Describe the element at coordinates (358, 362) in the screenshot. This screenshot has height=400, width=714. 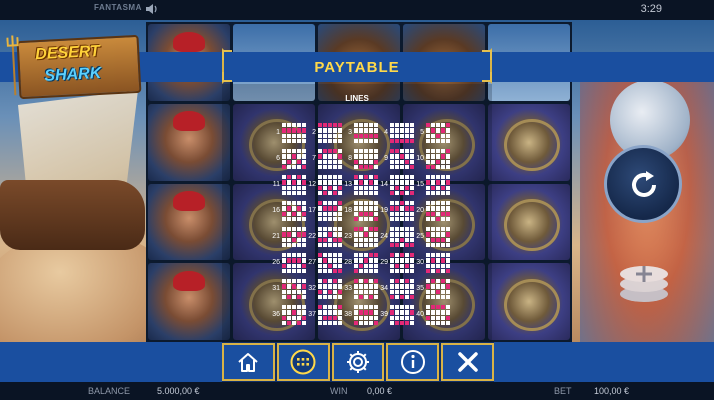
I see `settings-button` at that location.